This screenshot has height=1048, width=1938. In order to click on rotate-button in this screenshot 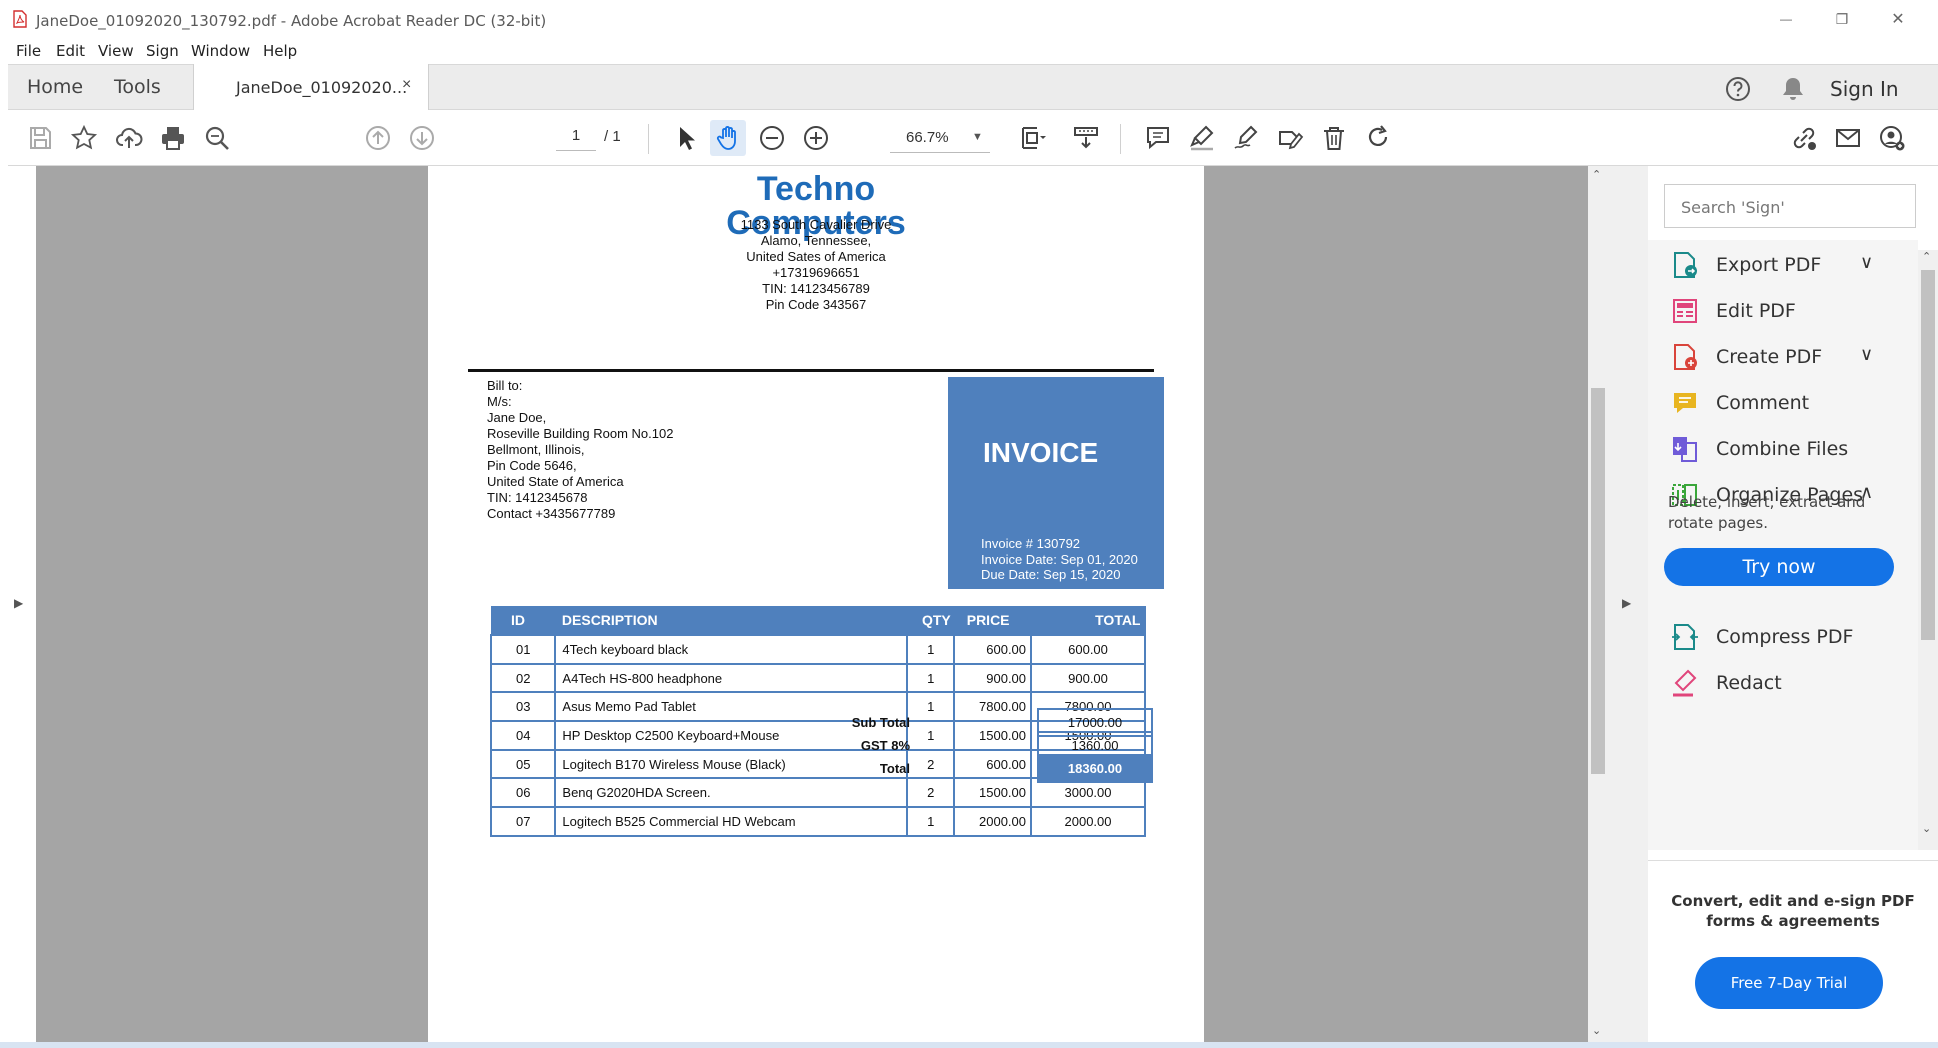, I will do `click(1378, 138)`.